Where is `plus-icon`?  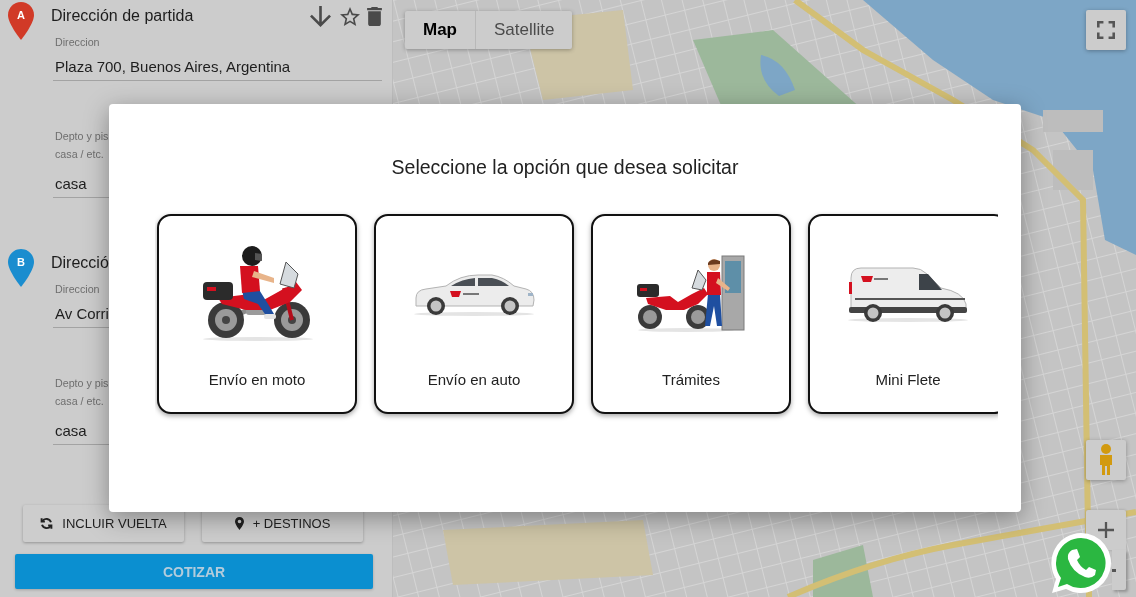 plus-icon is located at coordinates (1106, 530).